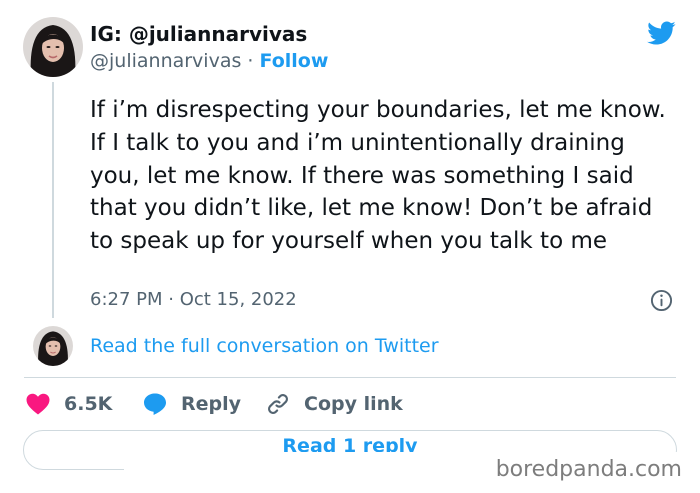 The image size is (700, 493). I want to click on thread-line, so click(53, 200).